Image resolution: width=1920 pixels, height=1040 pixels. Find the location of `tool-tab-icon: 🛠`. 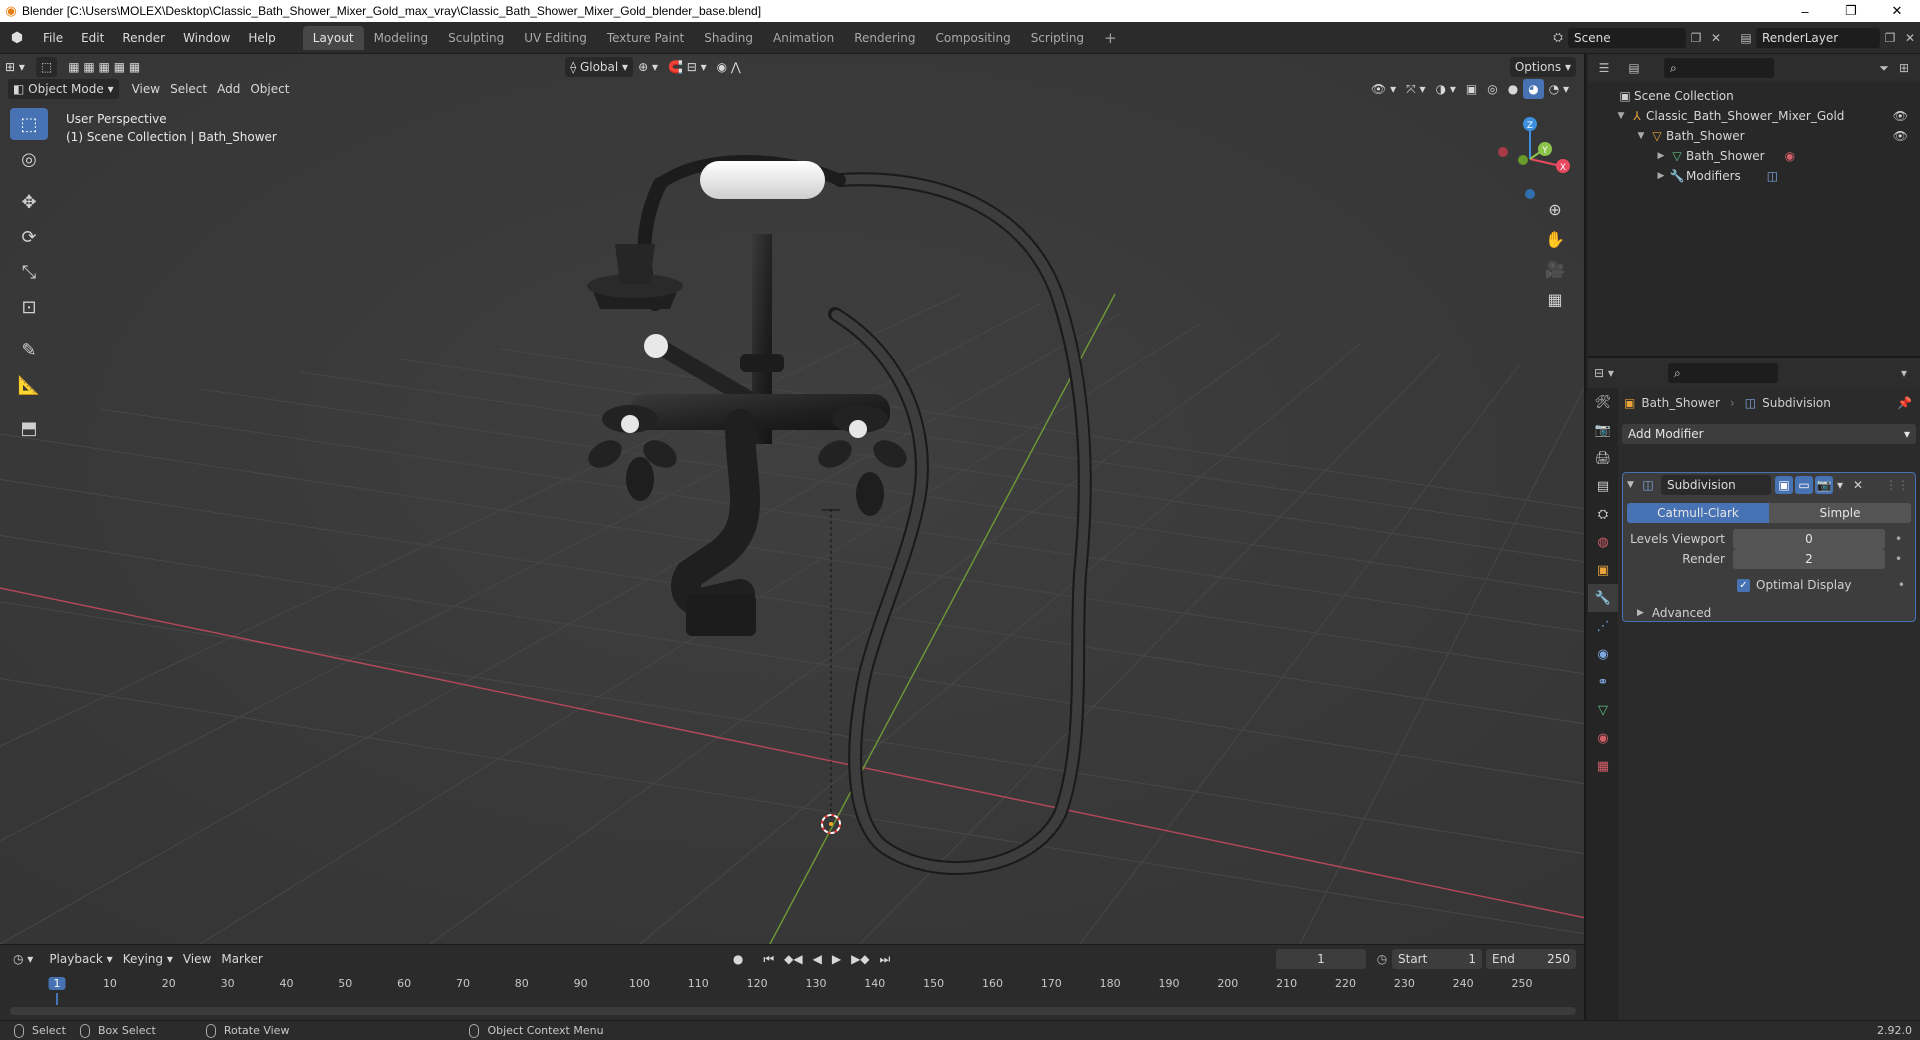

tool-tab-icon: 🛠 is located at coordinates (1603, 402).